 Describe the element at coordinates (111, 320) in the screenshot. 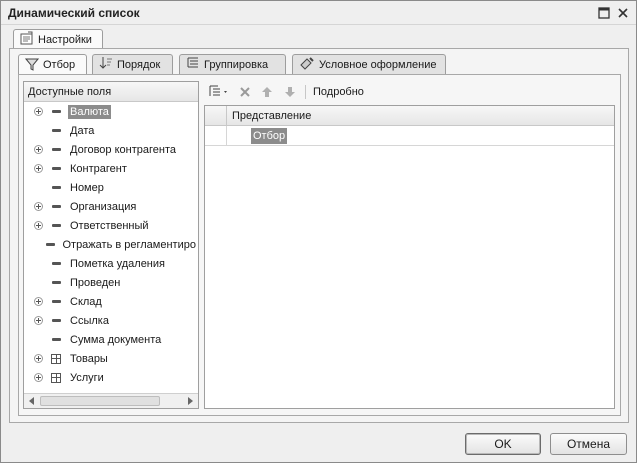

I see `list-item: Ссылка` at that location.